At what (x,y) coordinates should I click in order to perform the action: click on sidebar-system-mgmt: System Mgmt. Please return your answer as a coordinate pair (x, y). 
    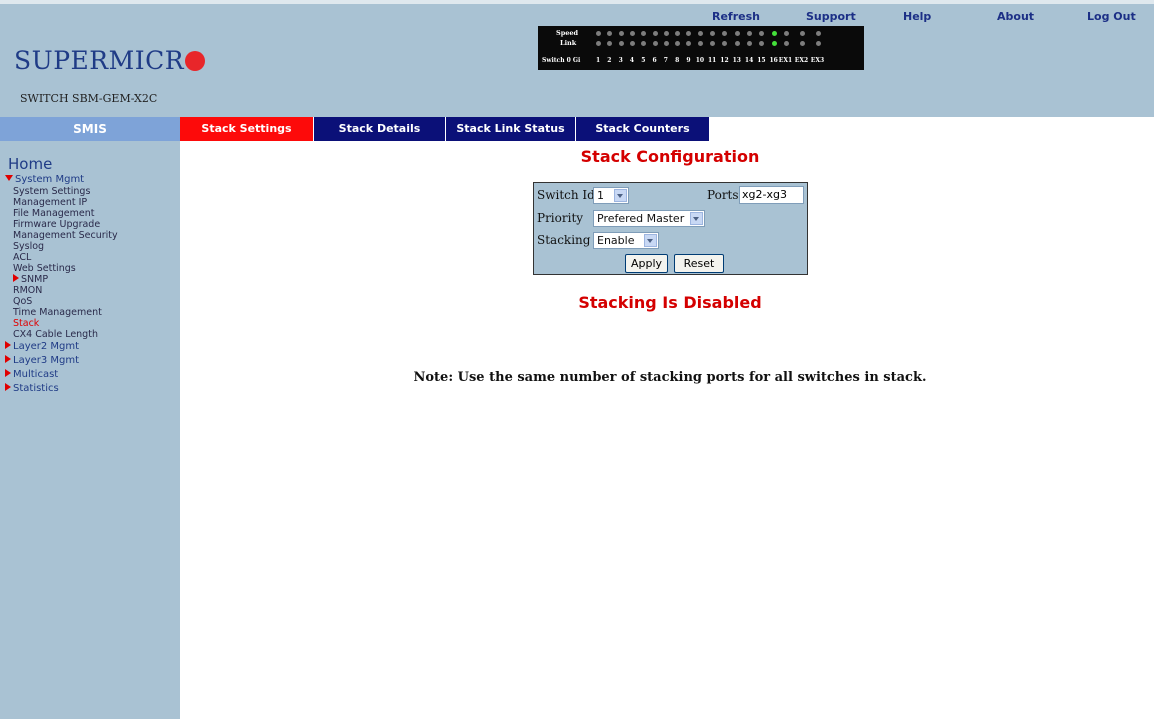
    Looking at the image, I should click on (44, 179).